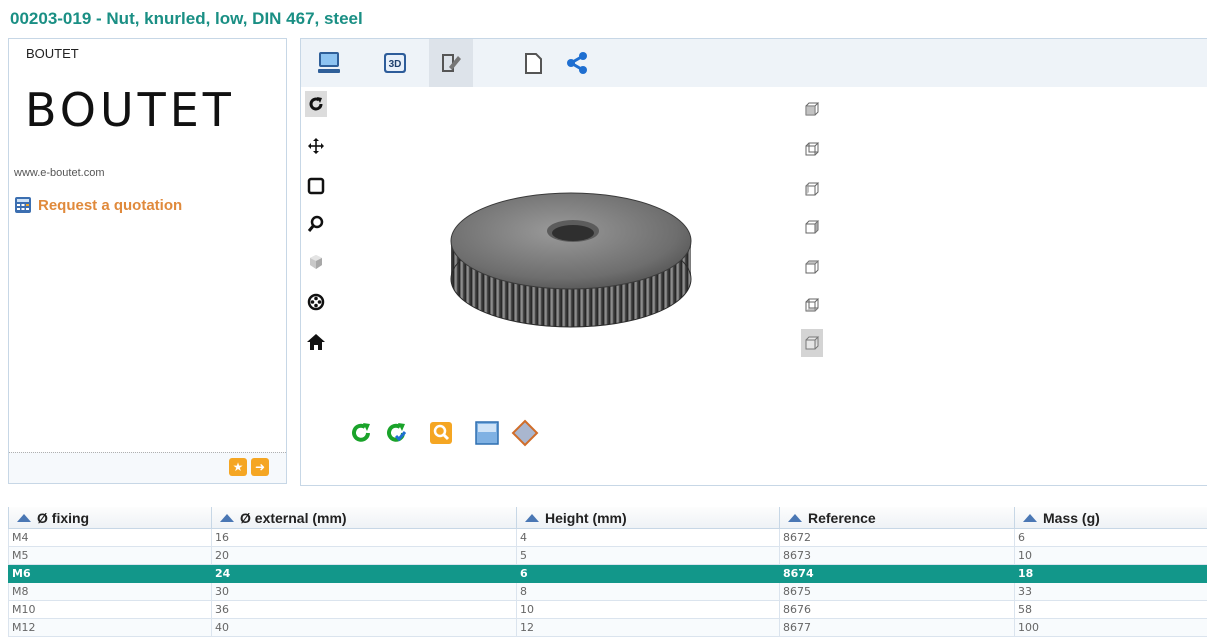 This screenshot has height=638, width=1207. Describe the element at coordinates (648, 518) in the screenshot. I see `column-header-height: Height (mm)` at that location.